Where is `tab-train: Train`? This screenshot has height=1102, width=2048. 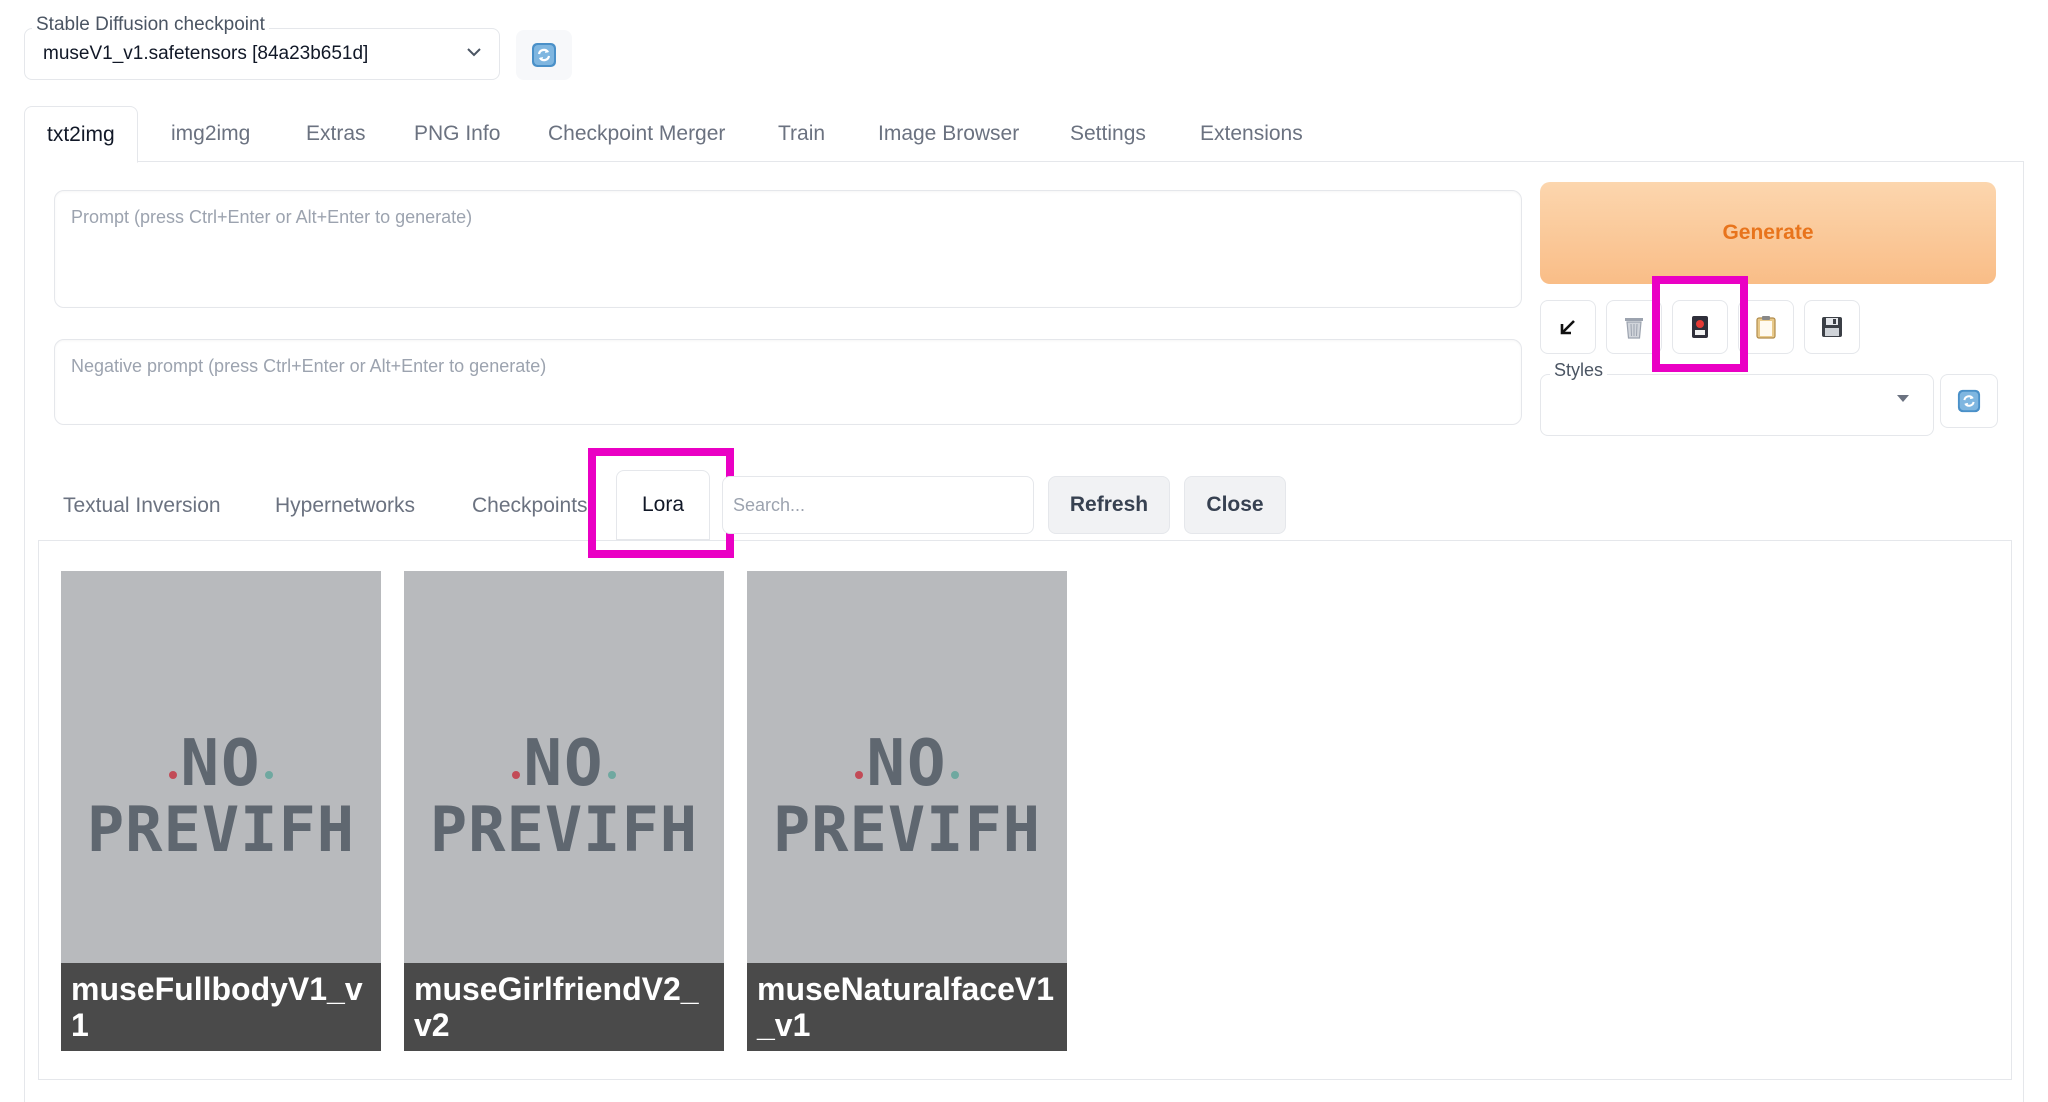 tab-train: Train is located at coordinates (801, 134).